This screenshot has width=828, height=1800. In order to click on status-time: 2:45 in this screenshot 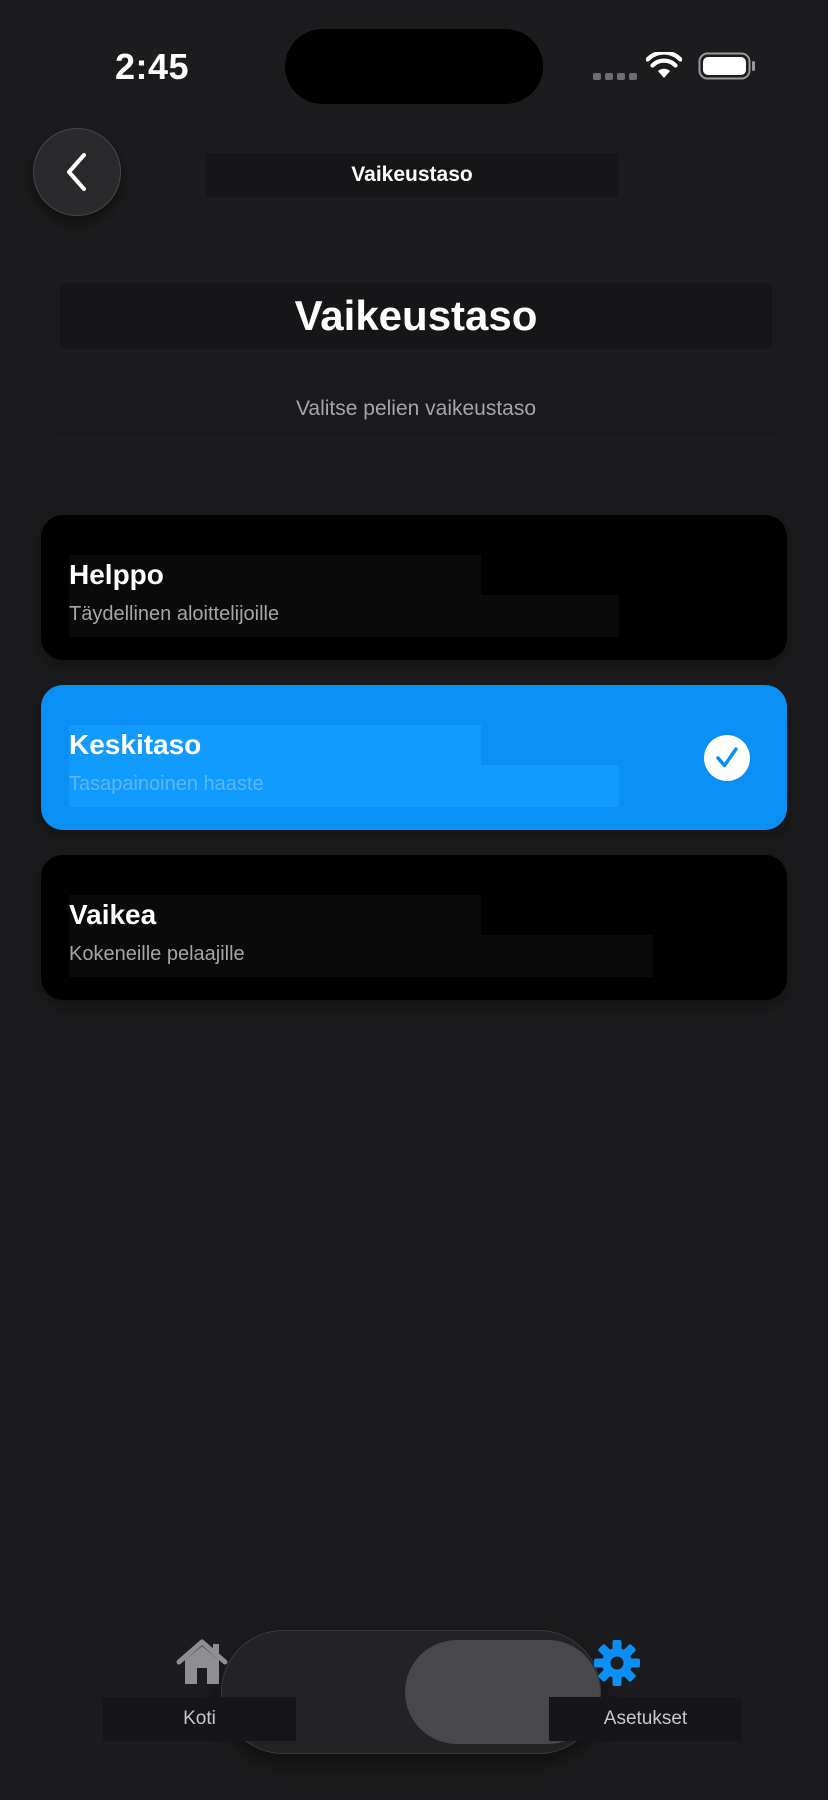, I will do `click(152, 66)`.